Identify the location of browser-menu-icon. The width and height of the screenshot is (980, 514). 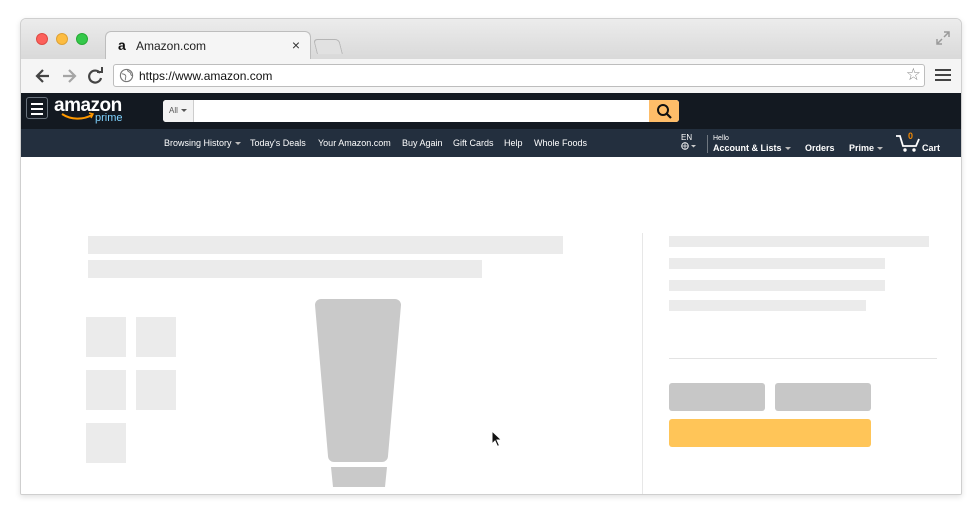
(943, 75).